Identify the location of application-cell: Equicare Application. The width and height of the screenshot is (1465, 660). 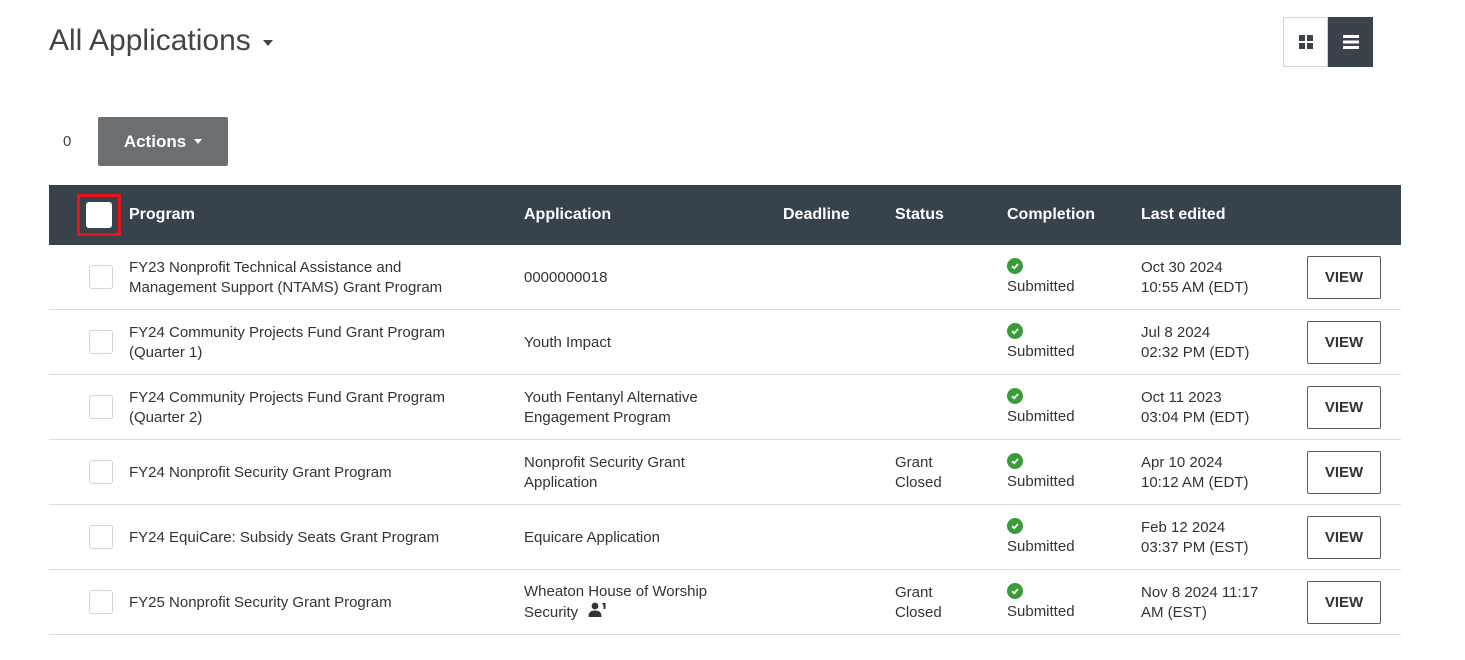
(651, 537).